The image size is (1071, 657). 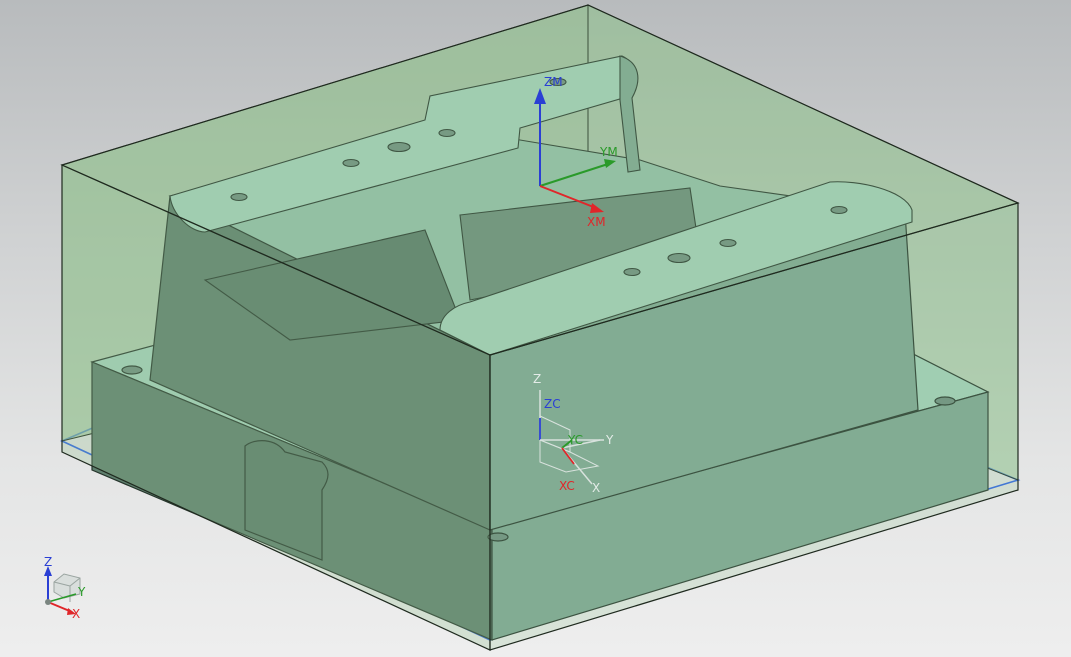 What do you see at coordinates (537, 379) in the screenshot?
I see `wcs-z-abs-label: Z` at bounding box center [537, 379].